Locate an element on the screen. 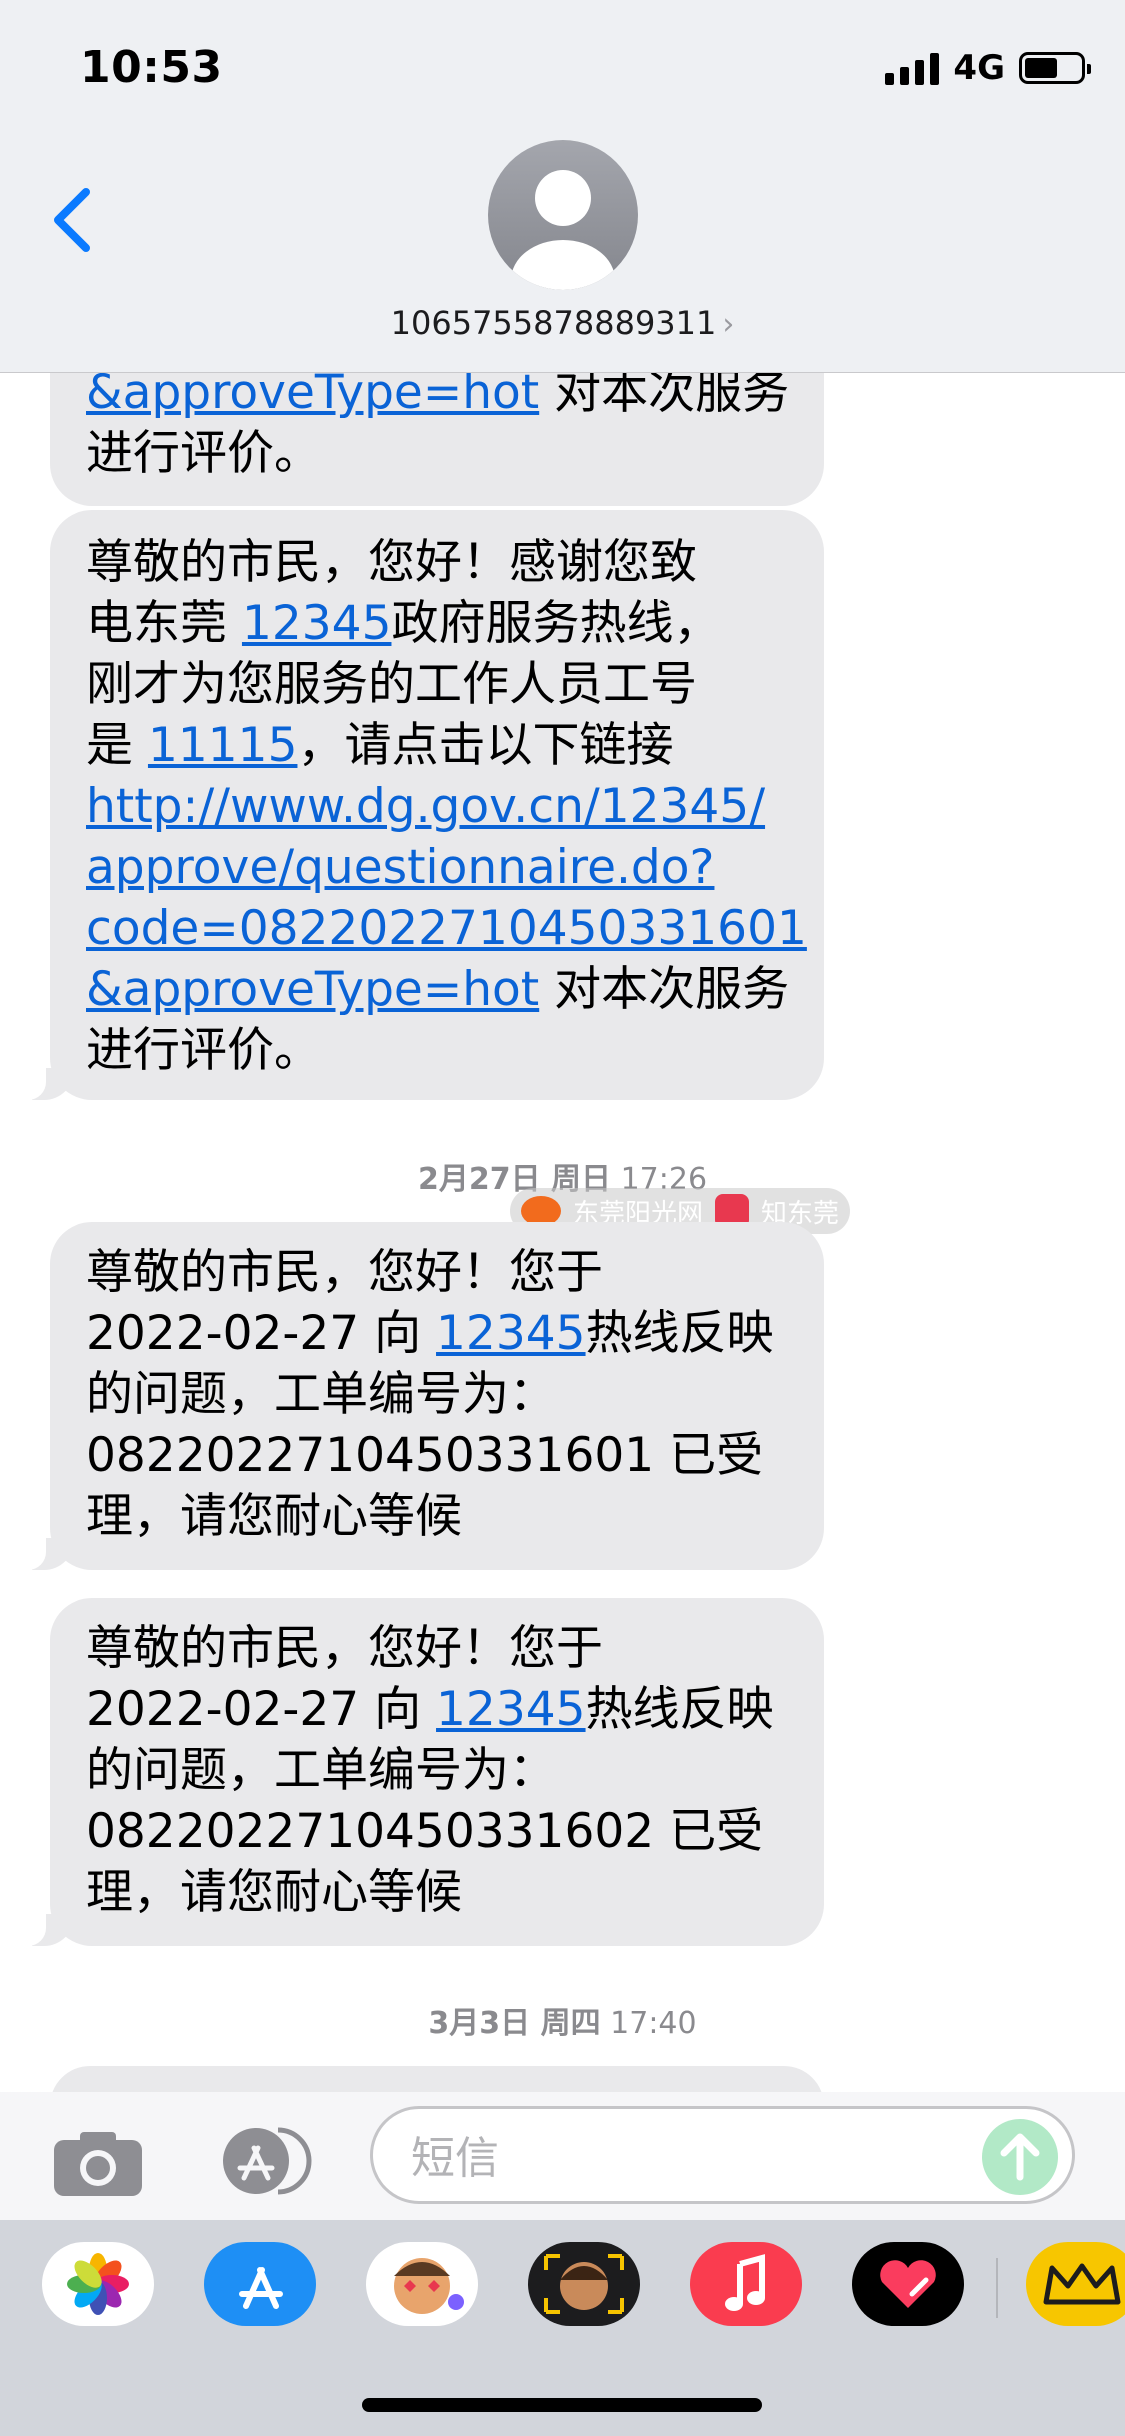  url-link: &approveType=hot is located at coordinates (312, 989).